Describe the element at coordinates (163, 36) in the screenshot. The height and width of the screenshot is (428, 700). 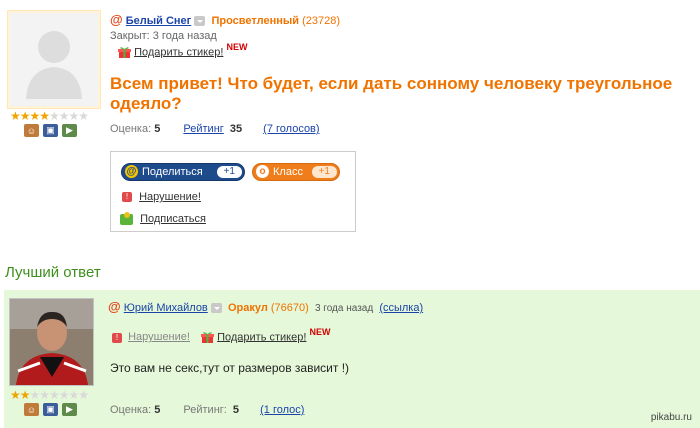
I see `question-closed: Закрыт: 3 года назад` at that location.